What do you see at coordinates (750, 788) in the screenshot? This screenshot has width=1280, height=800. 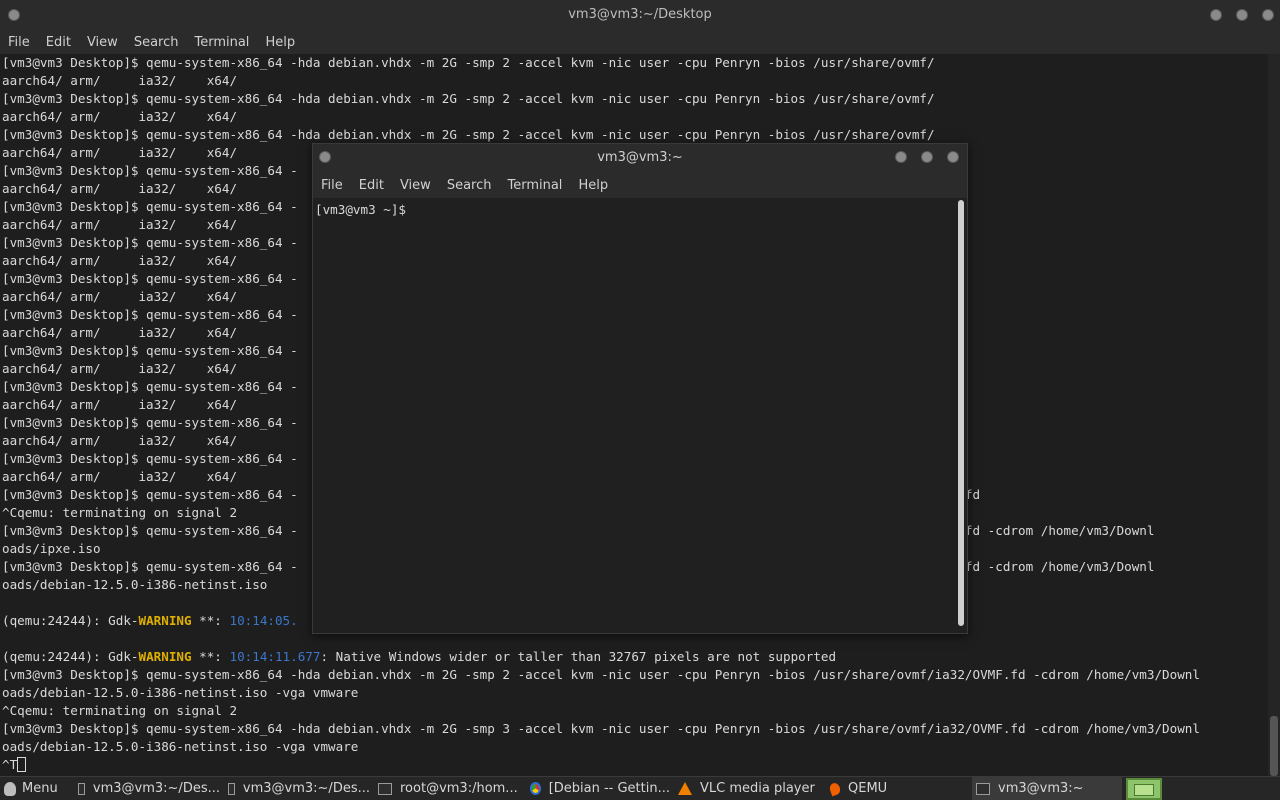 I see `taskbar-item-vlc: VLC media player` at bounding box center [750, 788].